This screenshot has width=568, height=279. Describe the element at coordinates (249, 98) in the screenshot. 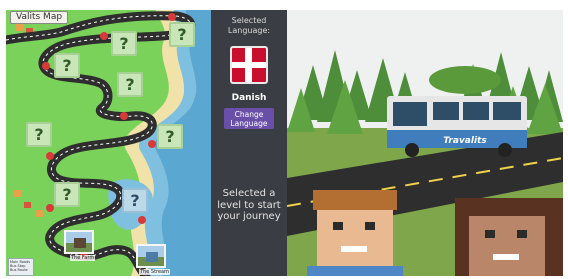

I see `selected-language-name: Danish` at that location.